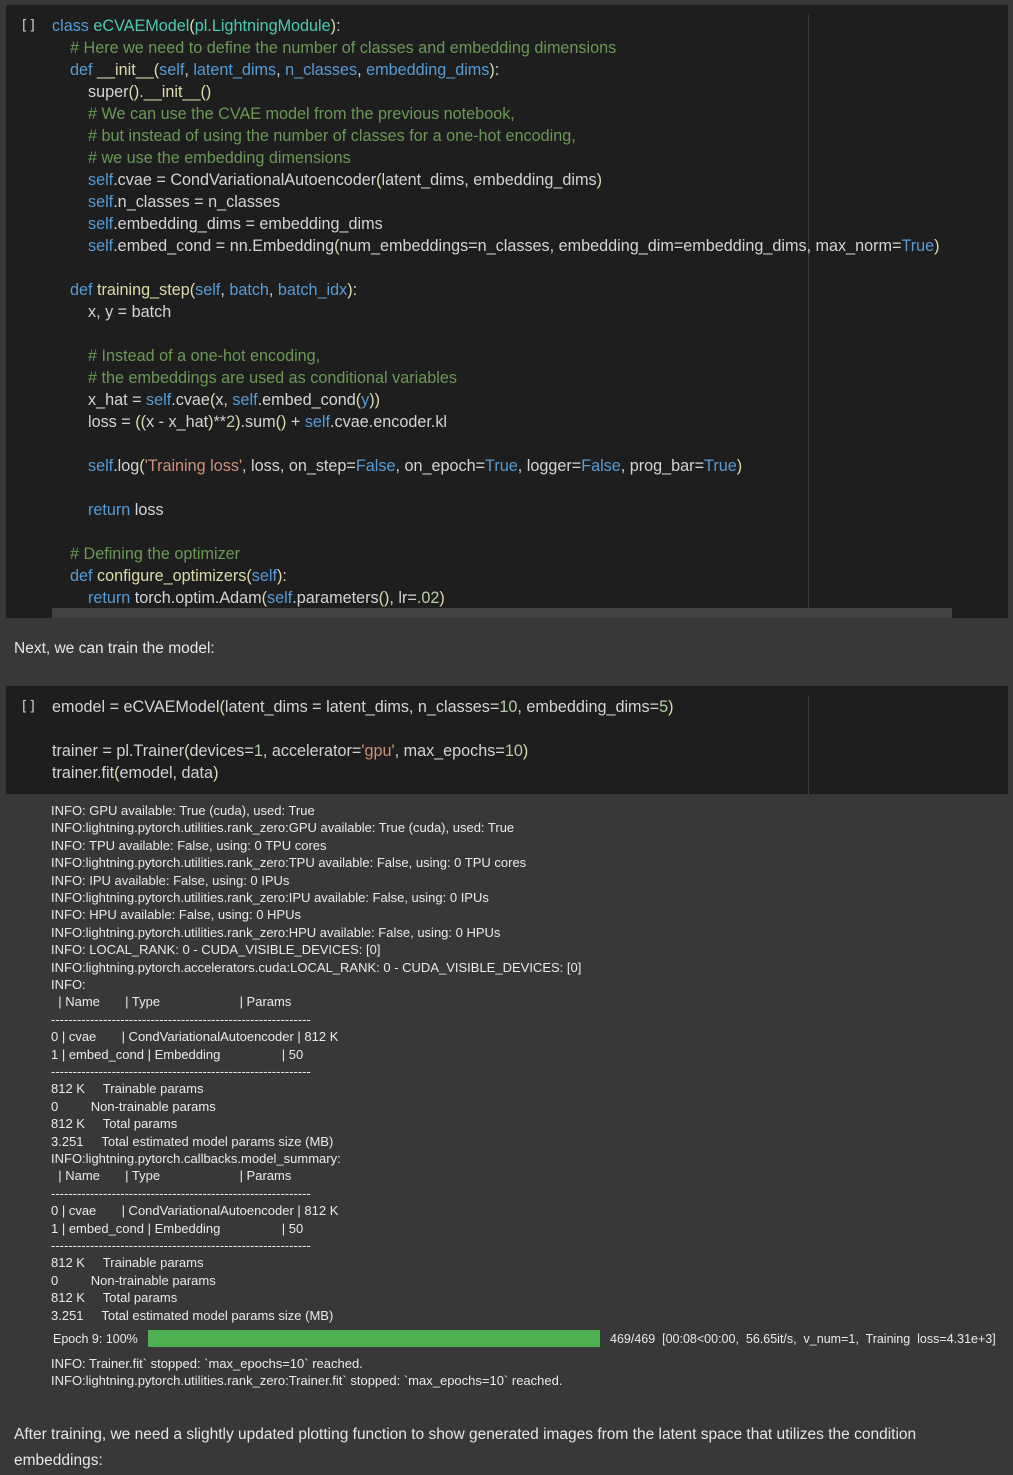  Describe the element at coordinates (177, 422) in the screenshot. I see `code-token: x - x_hat` at that location.